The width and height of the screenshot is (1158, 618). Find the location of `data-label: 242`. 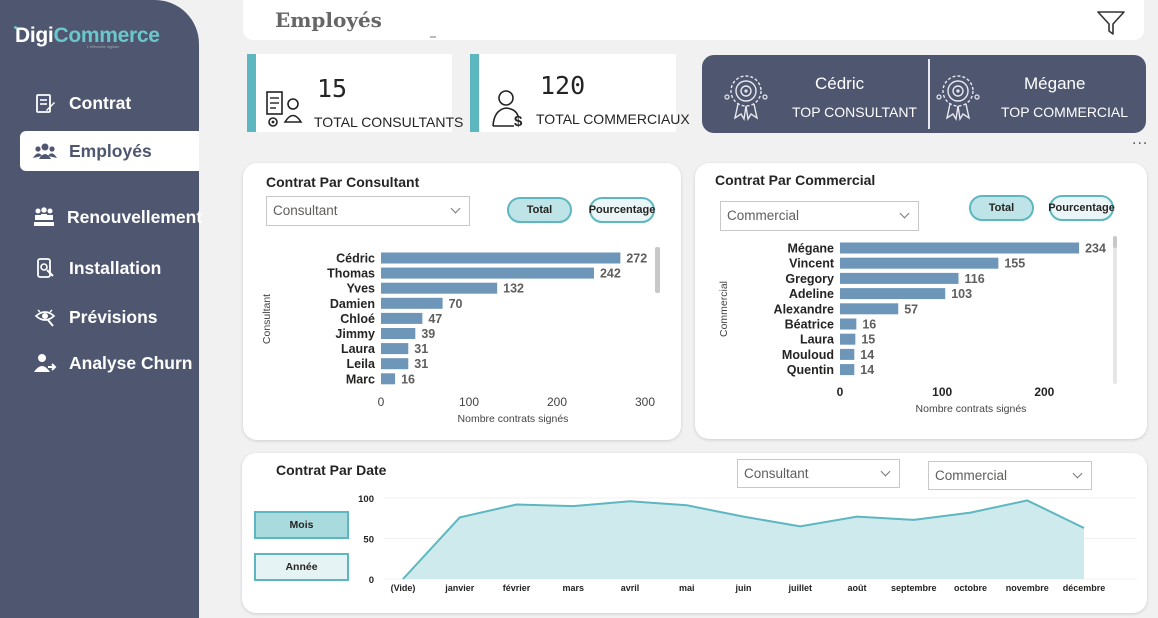

data-label: 242 is located at coordinates (610, 274).